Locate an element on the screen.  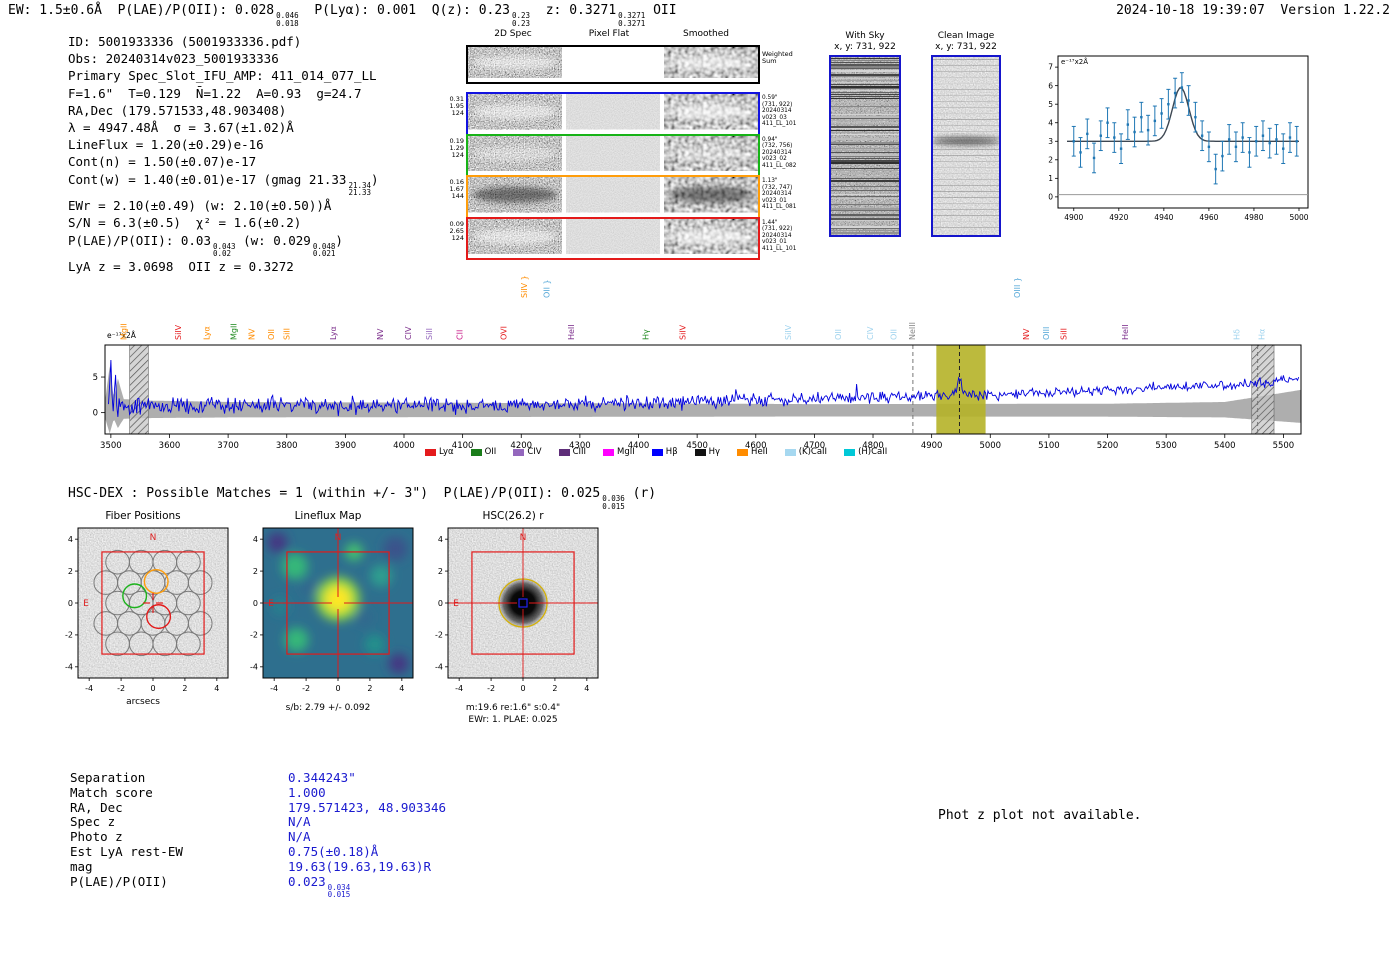
match-row: mag 19.63(19.63,19.63)R is located at coordinates (258, 866).